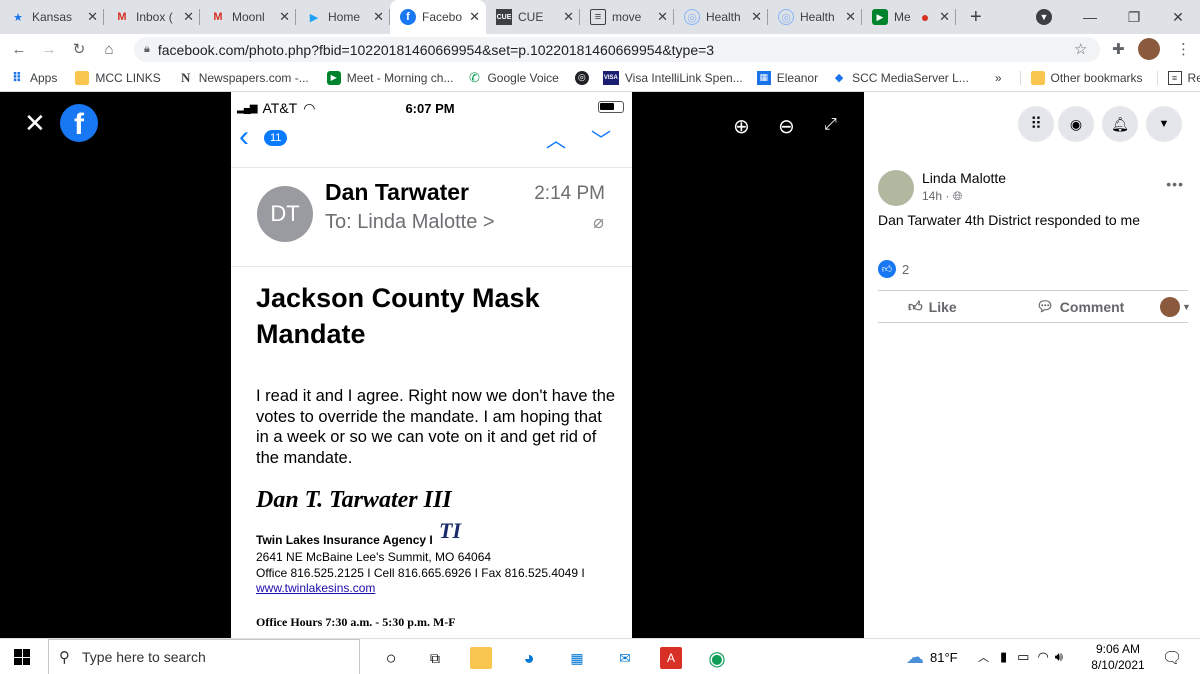  Describe the element at coordinates (1080, 49) in the screenshot. I see `bookmark-star-icon: ☆` at that location.